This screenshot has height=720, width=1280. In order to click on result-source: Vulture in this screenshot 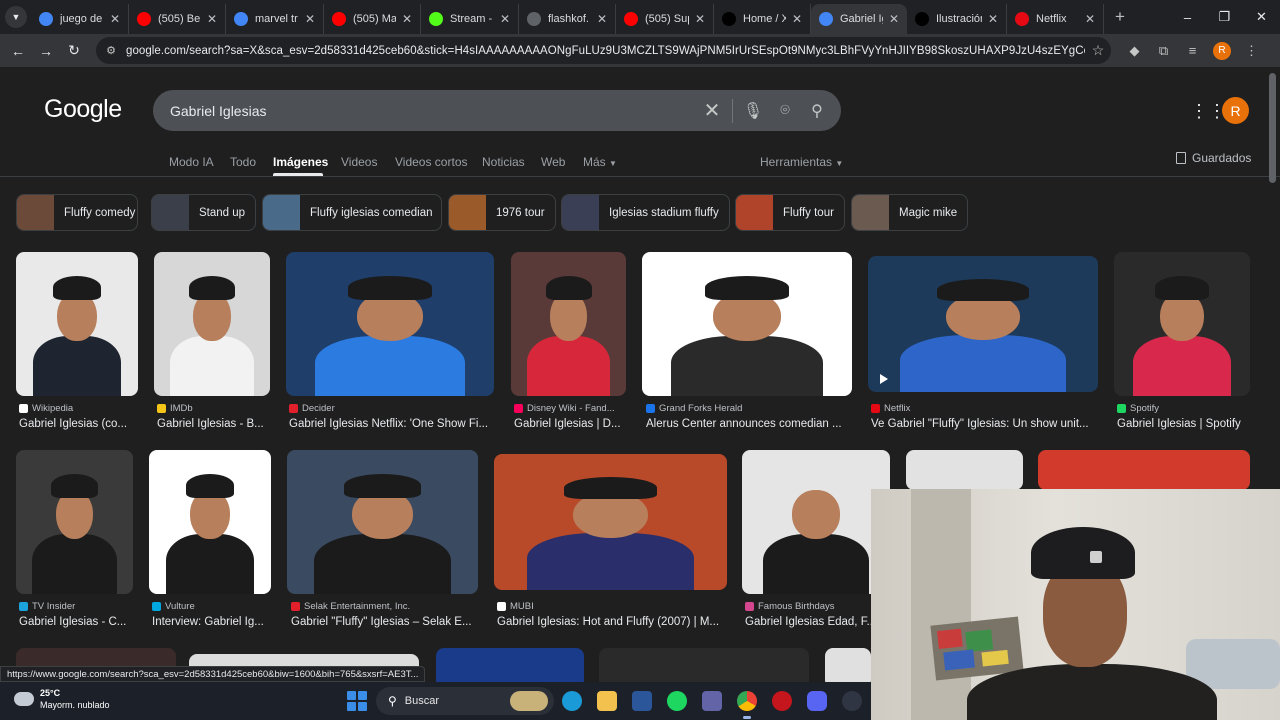, I will do `click(173, 606)`.